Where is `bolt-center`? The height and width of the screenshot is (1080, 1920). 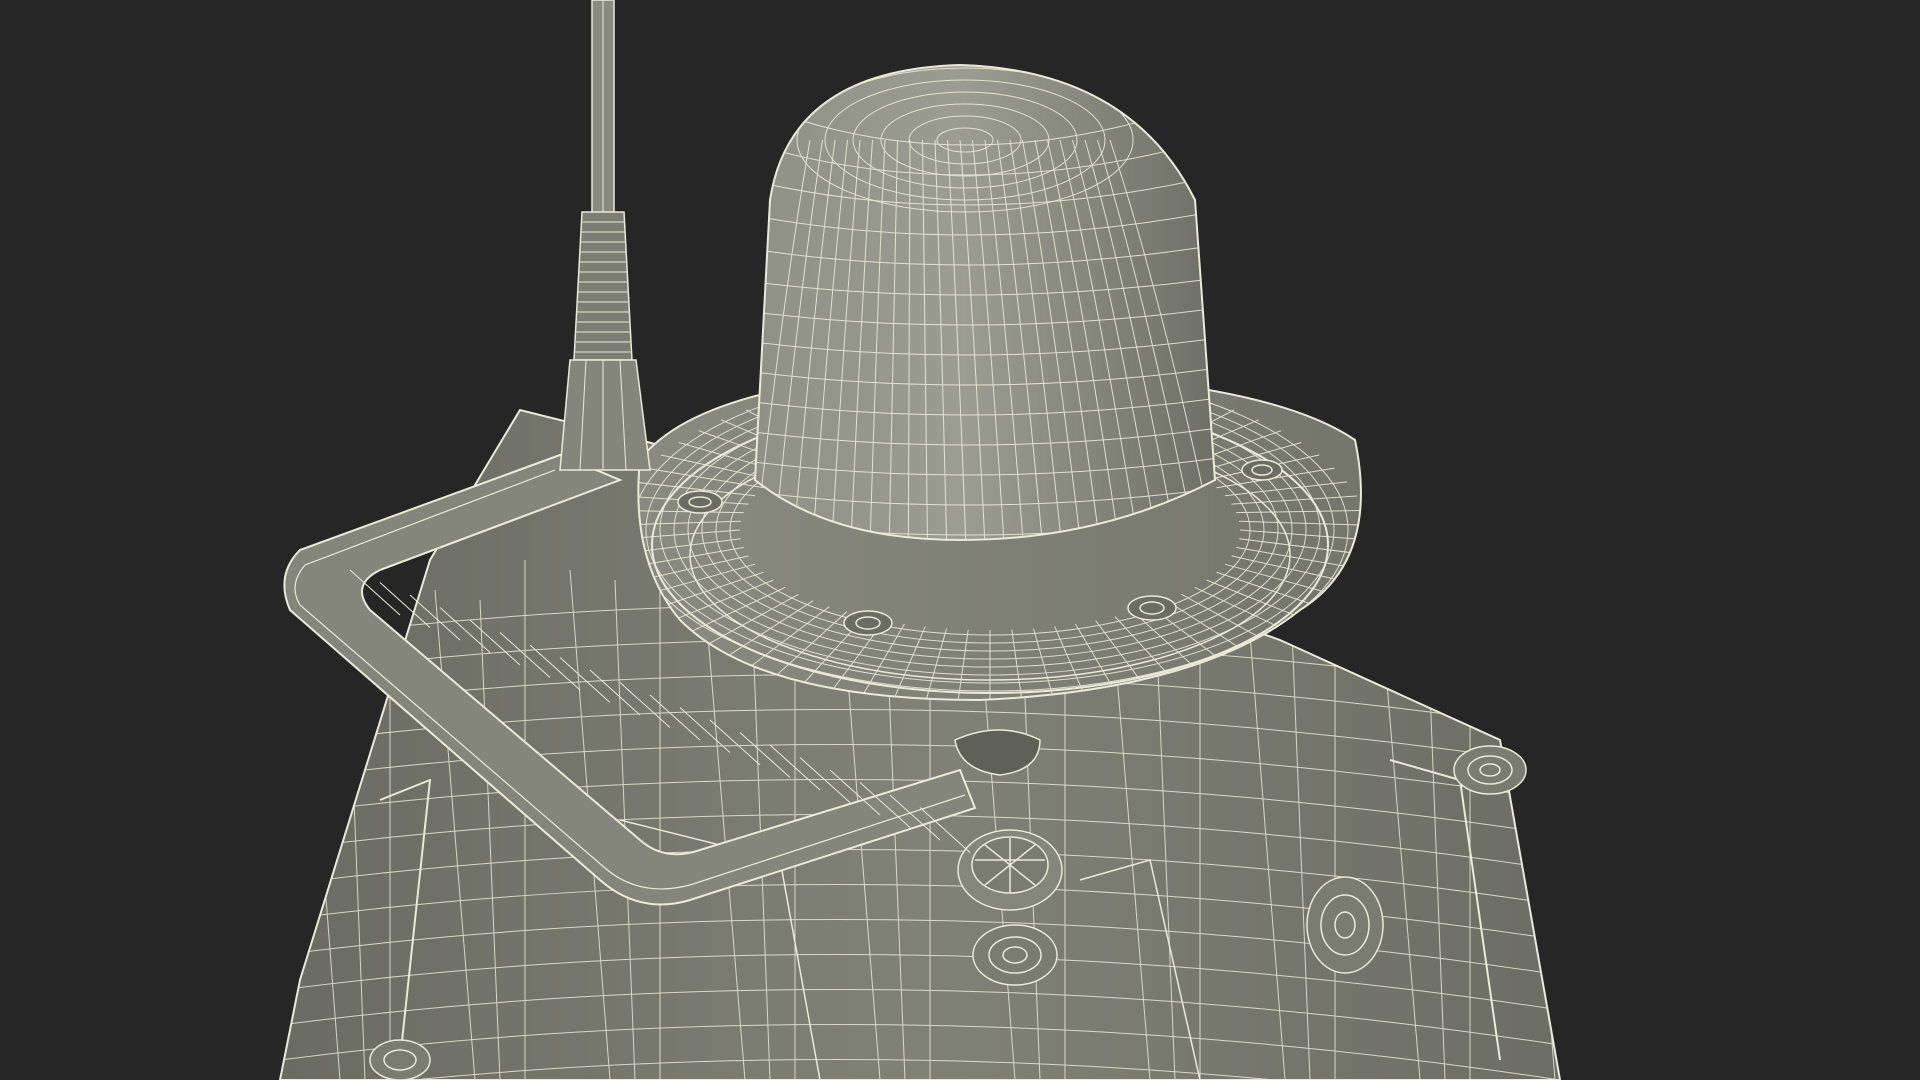
bolt-center is located at coordinates (1015, 955).